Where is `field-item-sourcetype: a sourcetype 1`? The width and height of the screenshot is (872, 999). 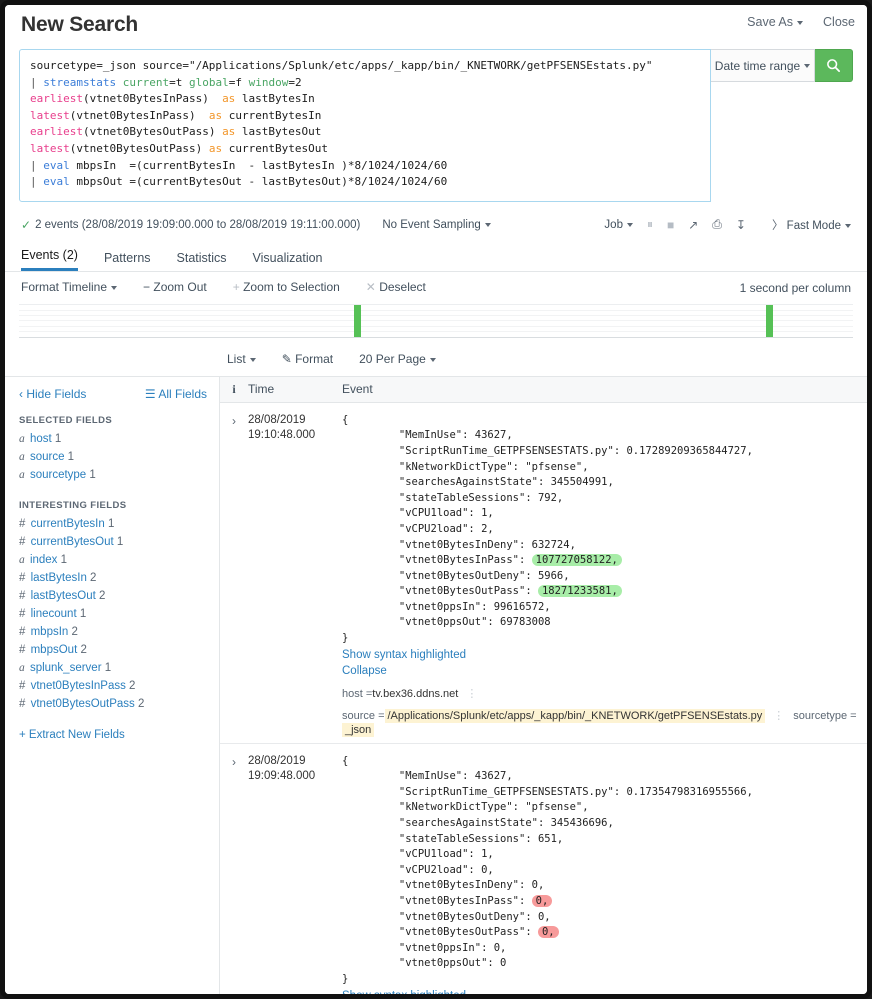 field-item-sourcetype: a sourcetype 1 is located at coordinates (113, 475).